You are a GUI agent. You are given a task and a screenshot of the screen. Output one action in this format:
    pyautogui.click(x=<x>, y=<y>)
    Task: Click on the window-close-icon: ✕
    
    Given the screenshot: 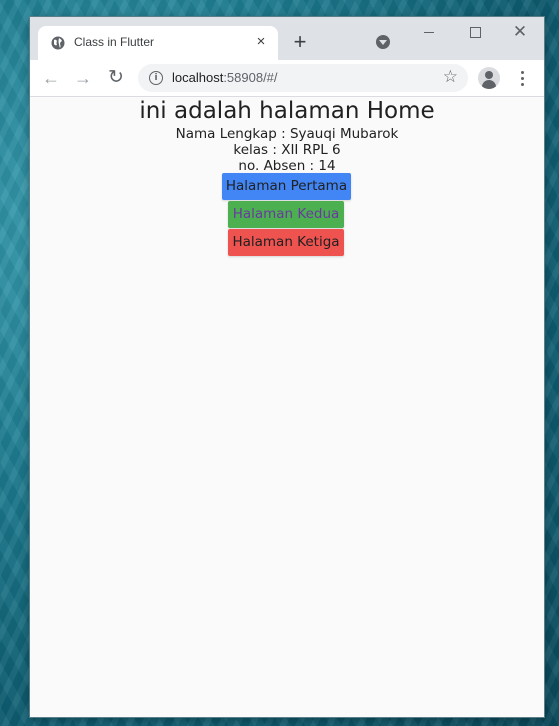 What is the action you would take?
    pyautogui.click(x=520, y=33)
    